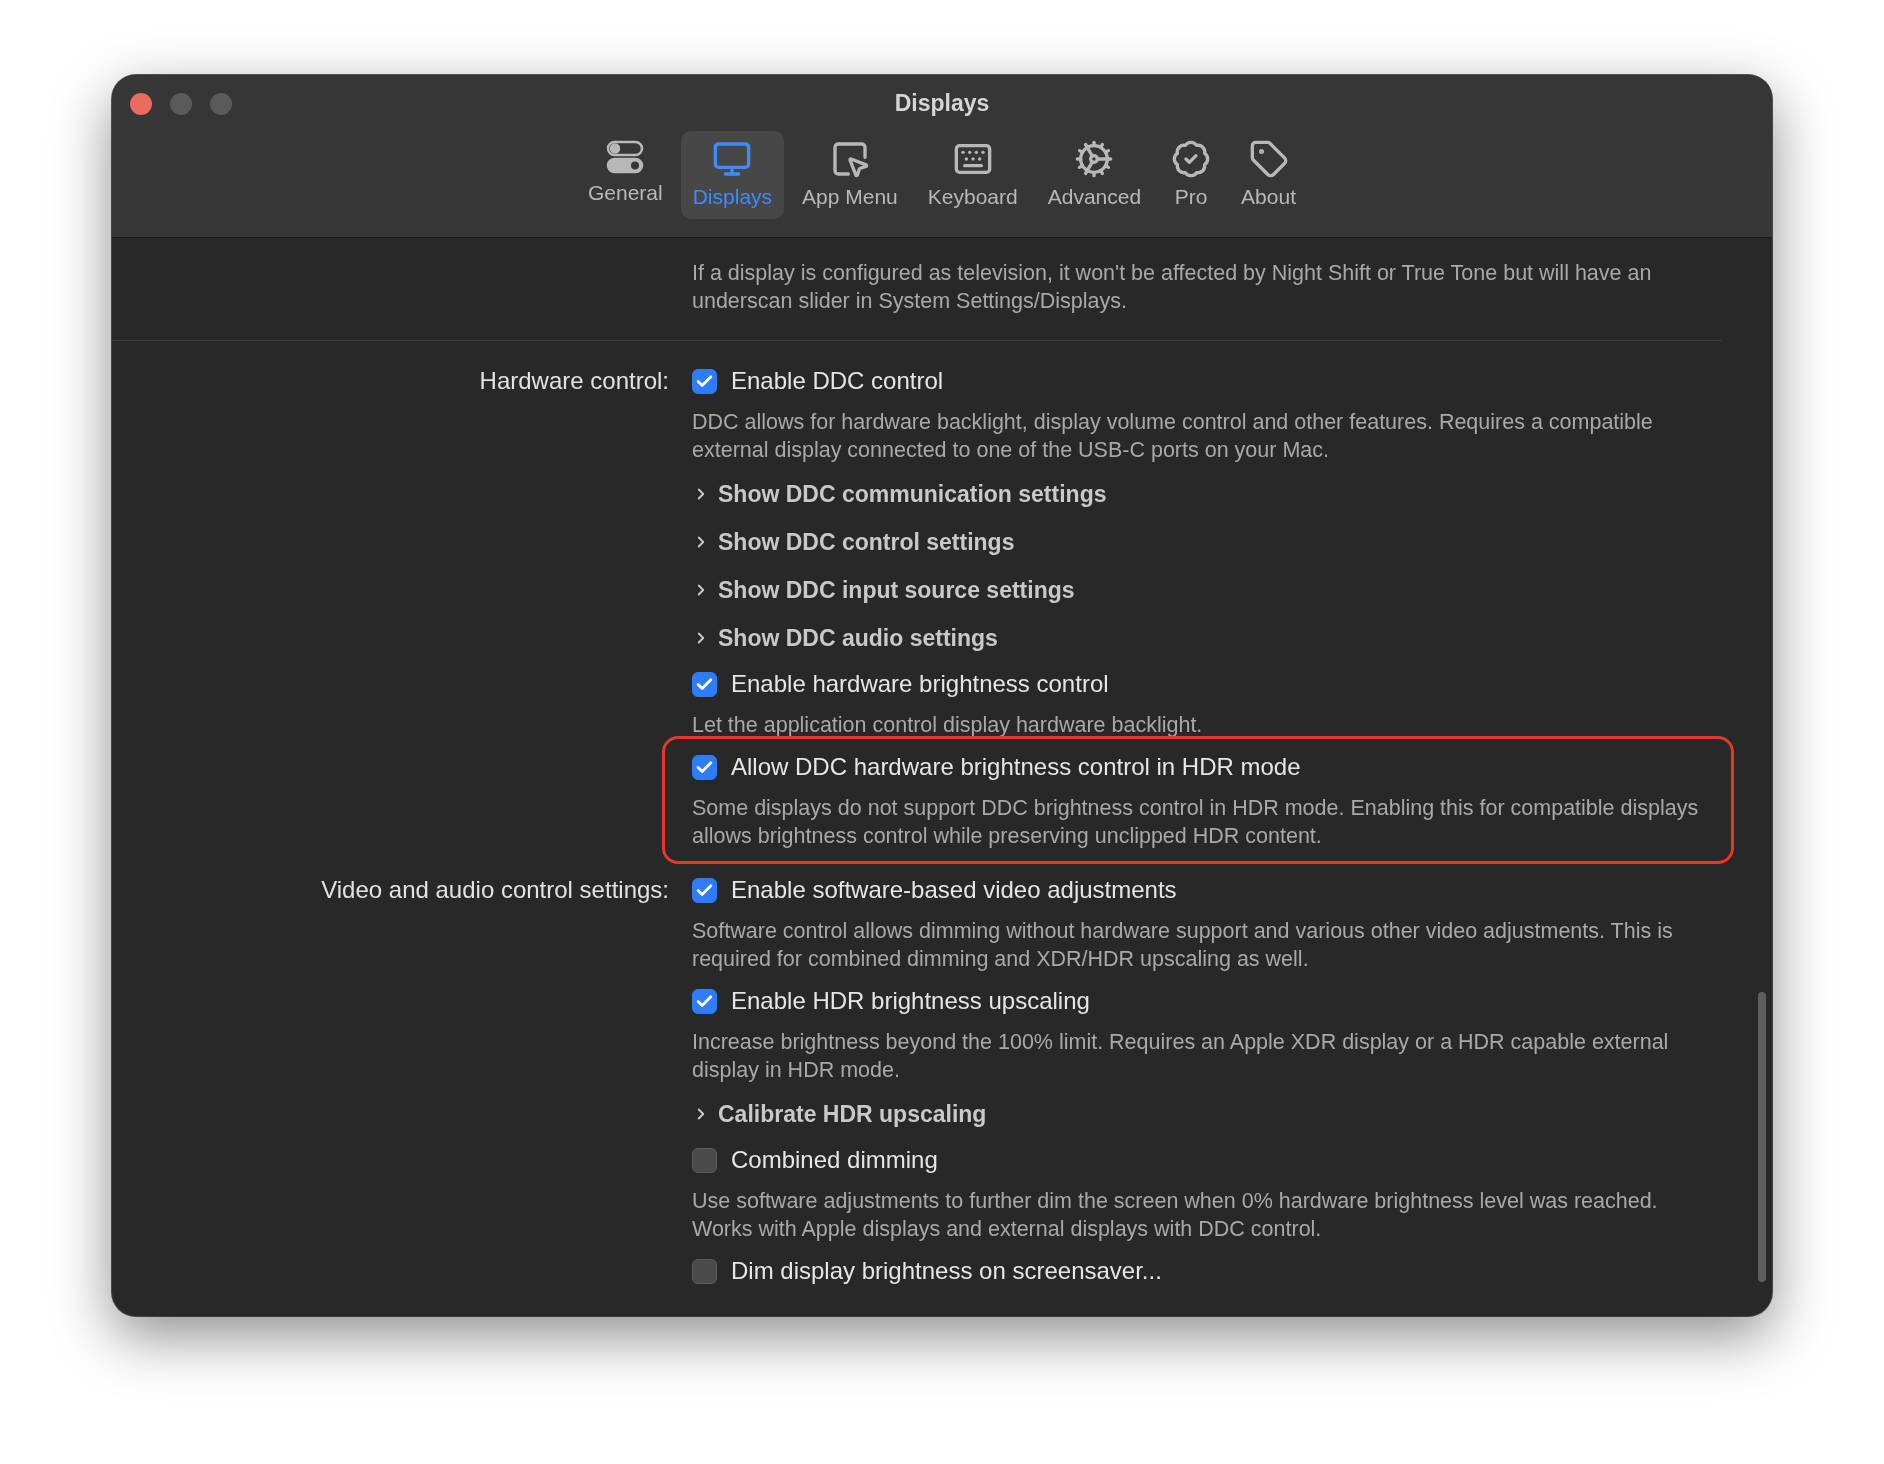 This screenshot has width=1884, height=1464. Describe the element at coordinates (845, 638) in the screenshot. I see `disclosure-button: Show DDC audio settings` at that location.